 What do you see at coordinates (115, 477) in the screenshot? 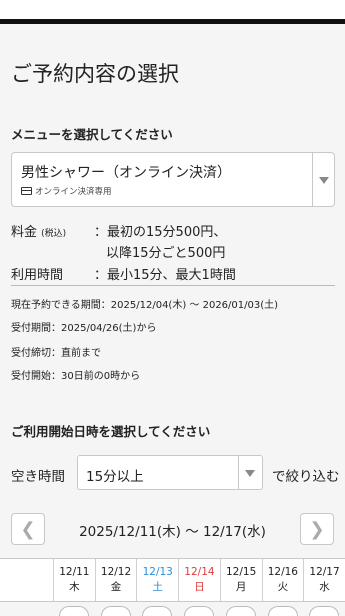
I see `filter-value: 15分以上` at bounding box center [115, 477].